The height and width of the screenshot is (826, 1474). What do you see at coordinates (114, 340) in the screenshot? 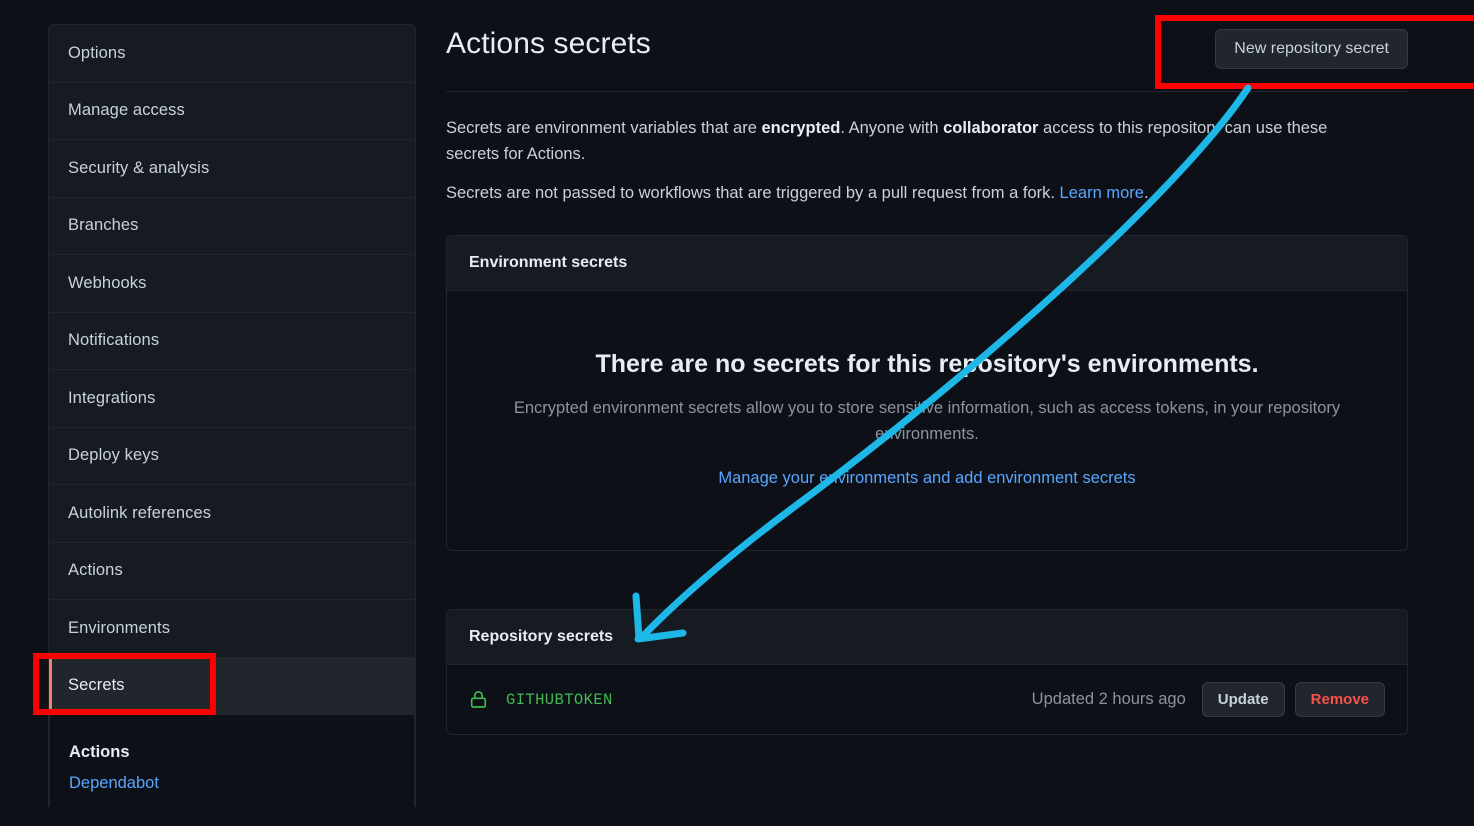
I see `sidebar-item-label: Notifications` at bounding box center [114, 340].